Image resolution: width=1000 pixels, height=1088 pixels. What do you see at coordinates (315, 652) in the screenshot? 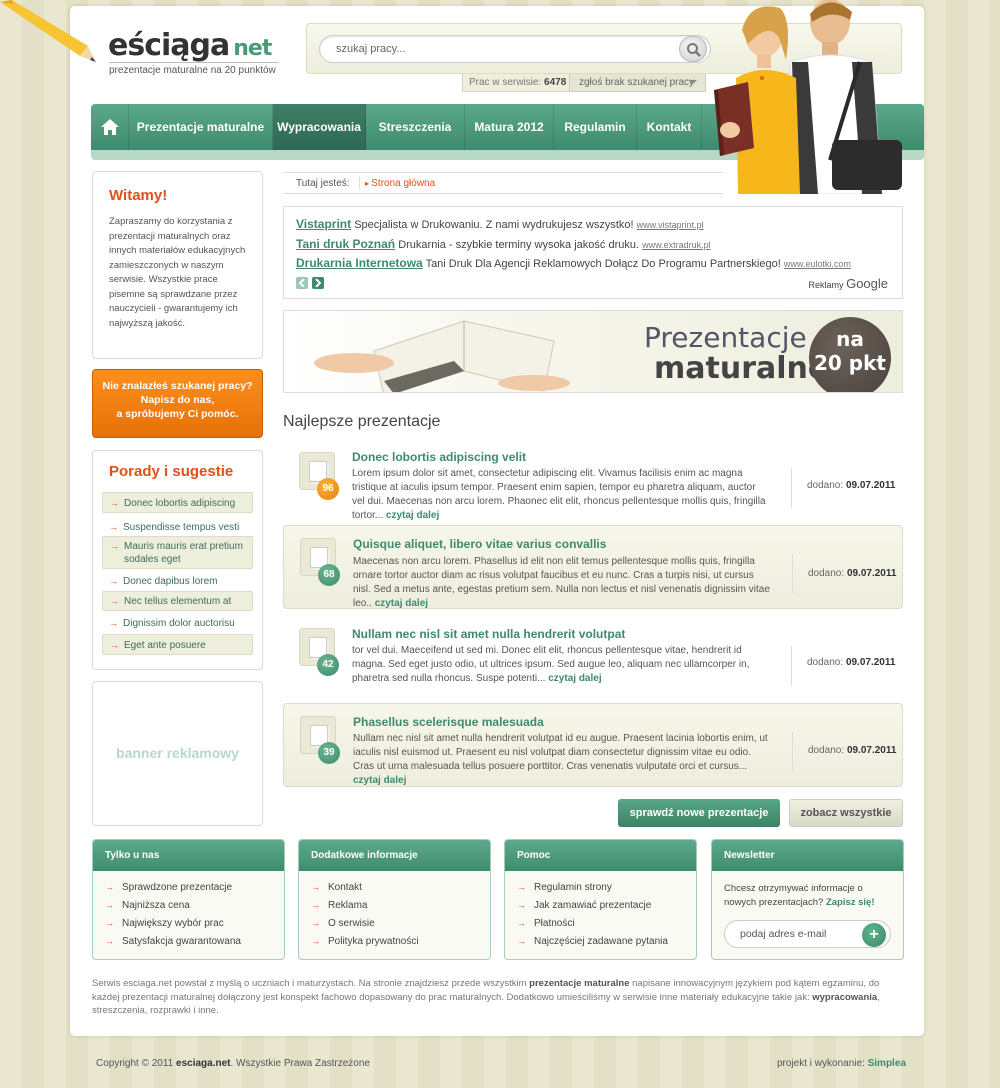
I see `document-icon: 42` at bounding box center [315, 652].